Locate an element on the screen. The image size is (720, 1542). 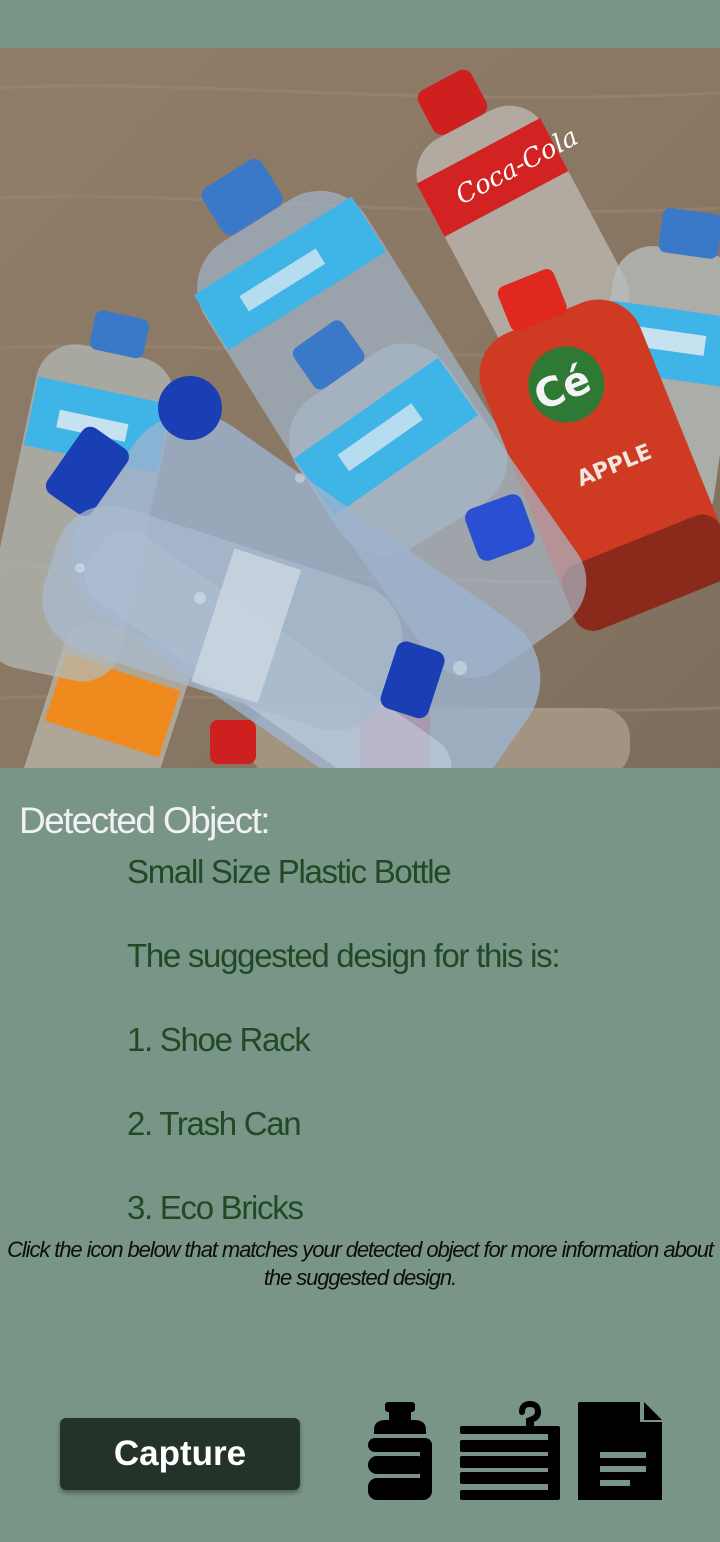
object-name: Small Size Plastic Bottle is located at coordinates (289, 871).